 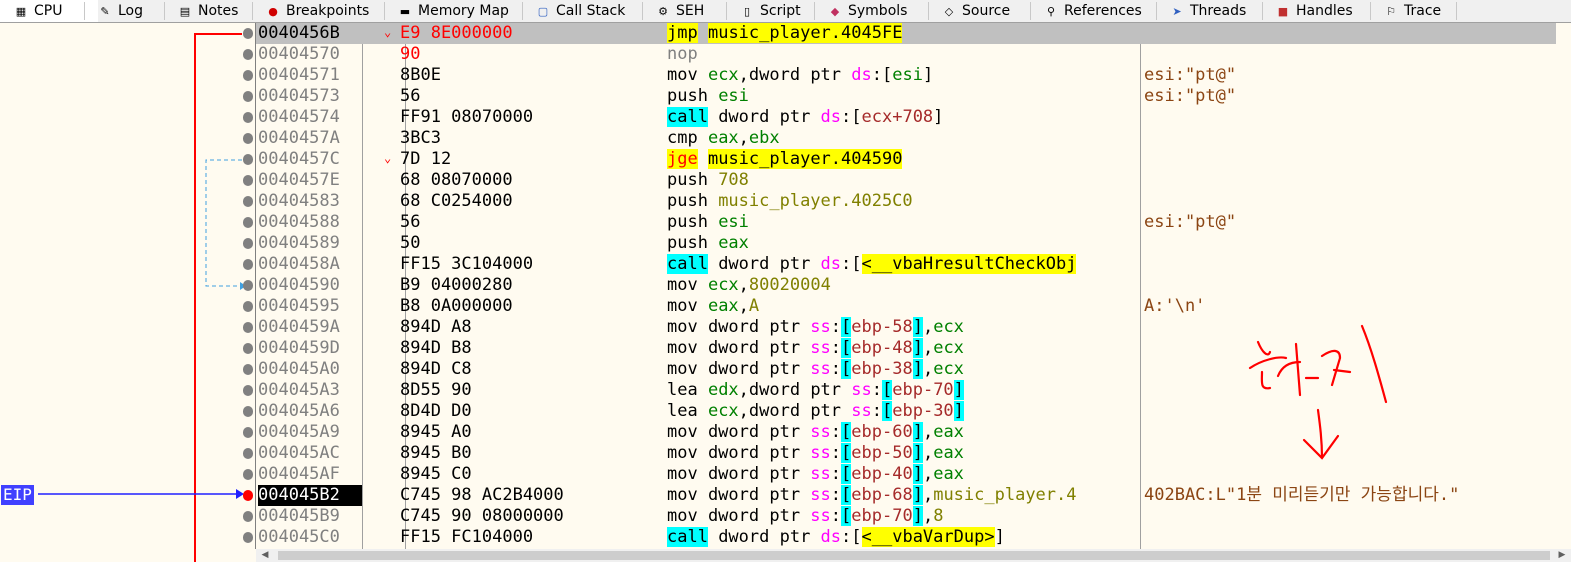 What do you see at coordinates (120, 11) in the screenshot?
I see `tab-log: ✎ Log` at bounding box center [120, 11].